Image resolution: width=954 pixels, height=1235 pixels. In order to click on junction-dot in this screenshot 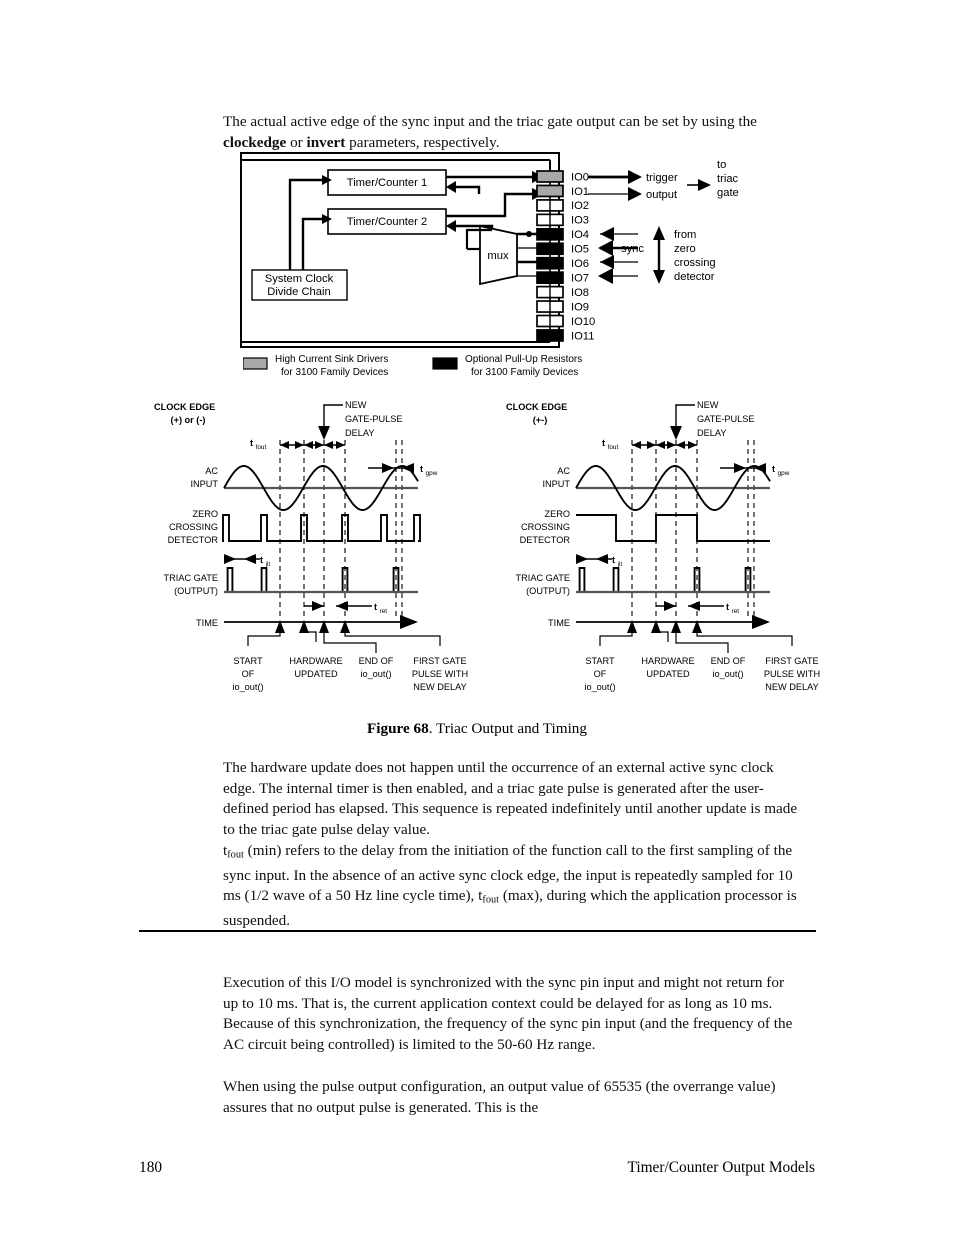, I will do `click(529, 234)`.